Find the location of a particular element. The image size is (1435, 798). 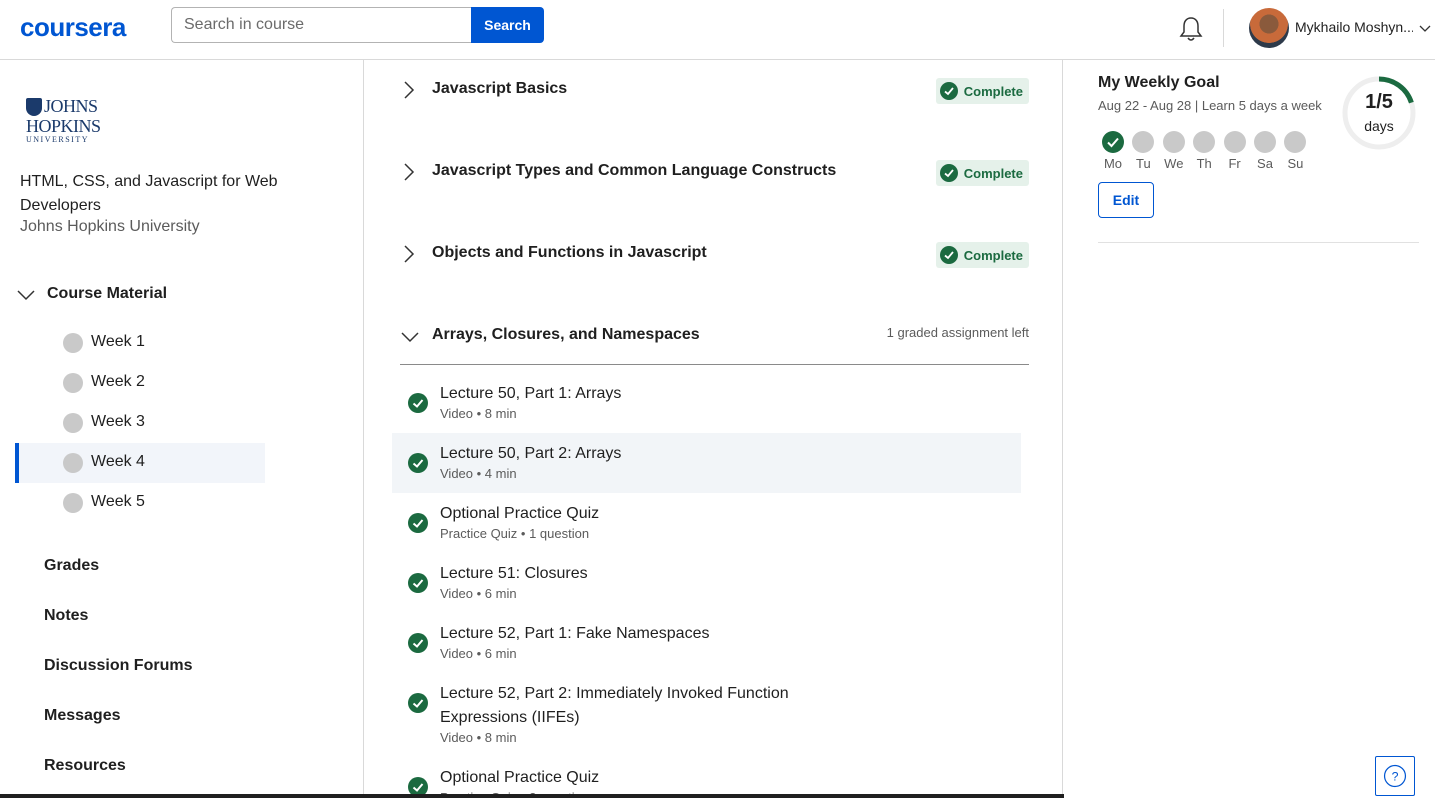

item-meta: Practice Quiz • 1 question is located at coordinates (515, 533).